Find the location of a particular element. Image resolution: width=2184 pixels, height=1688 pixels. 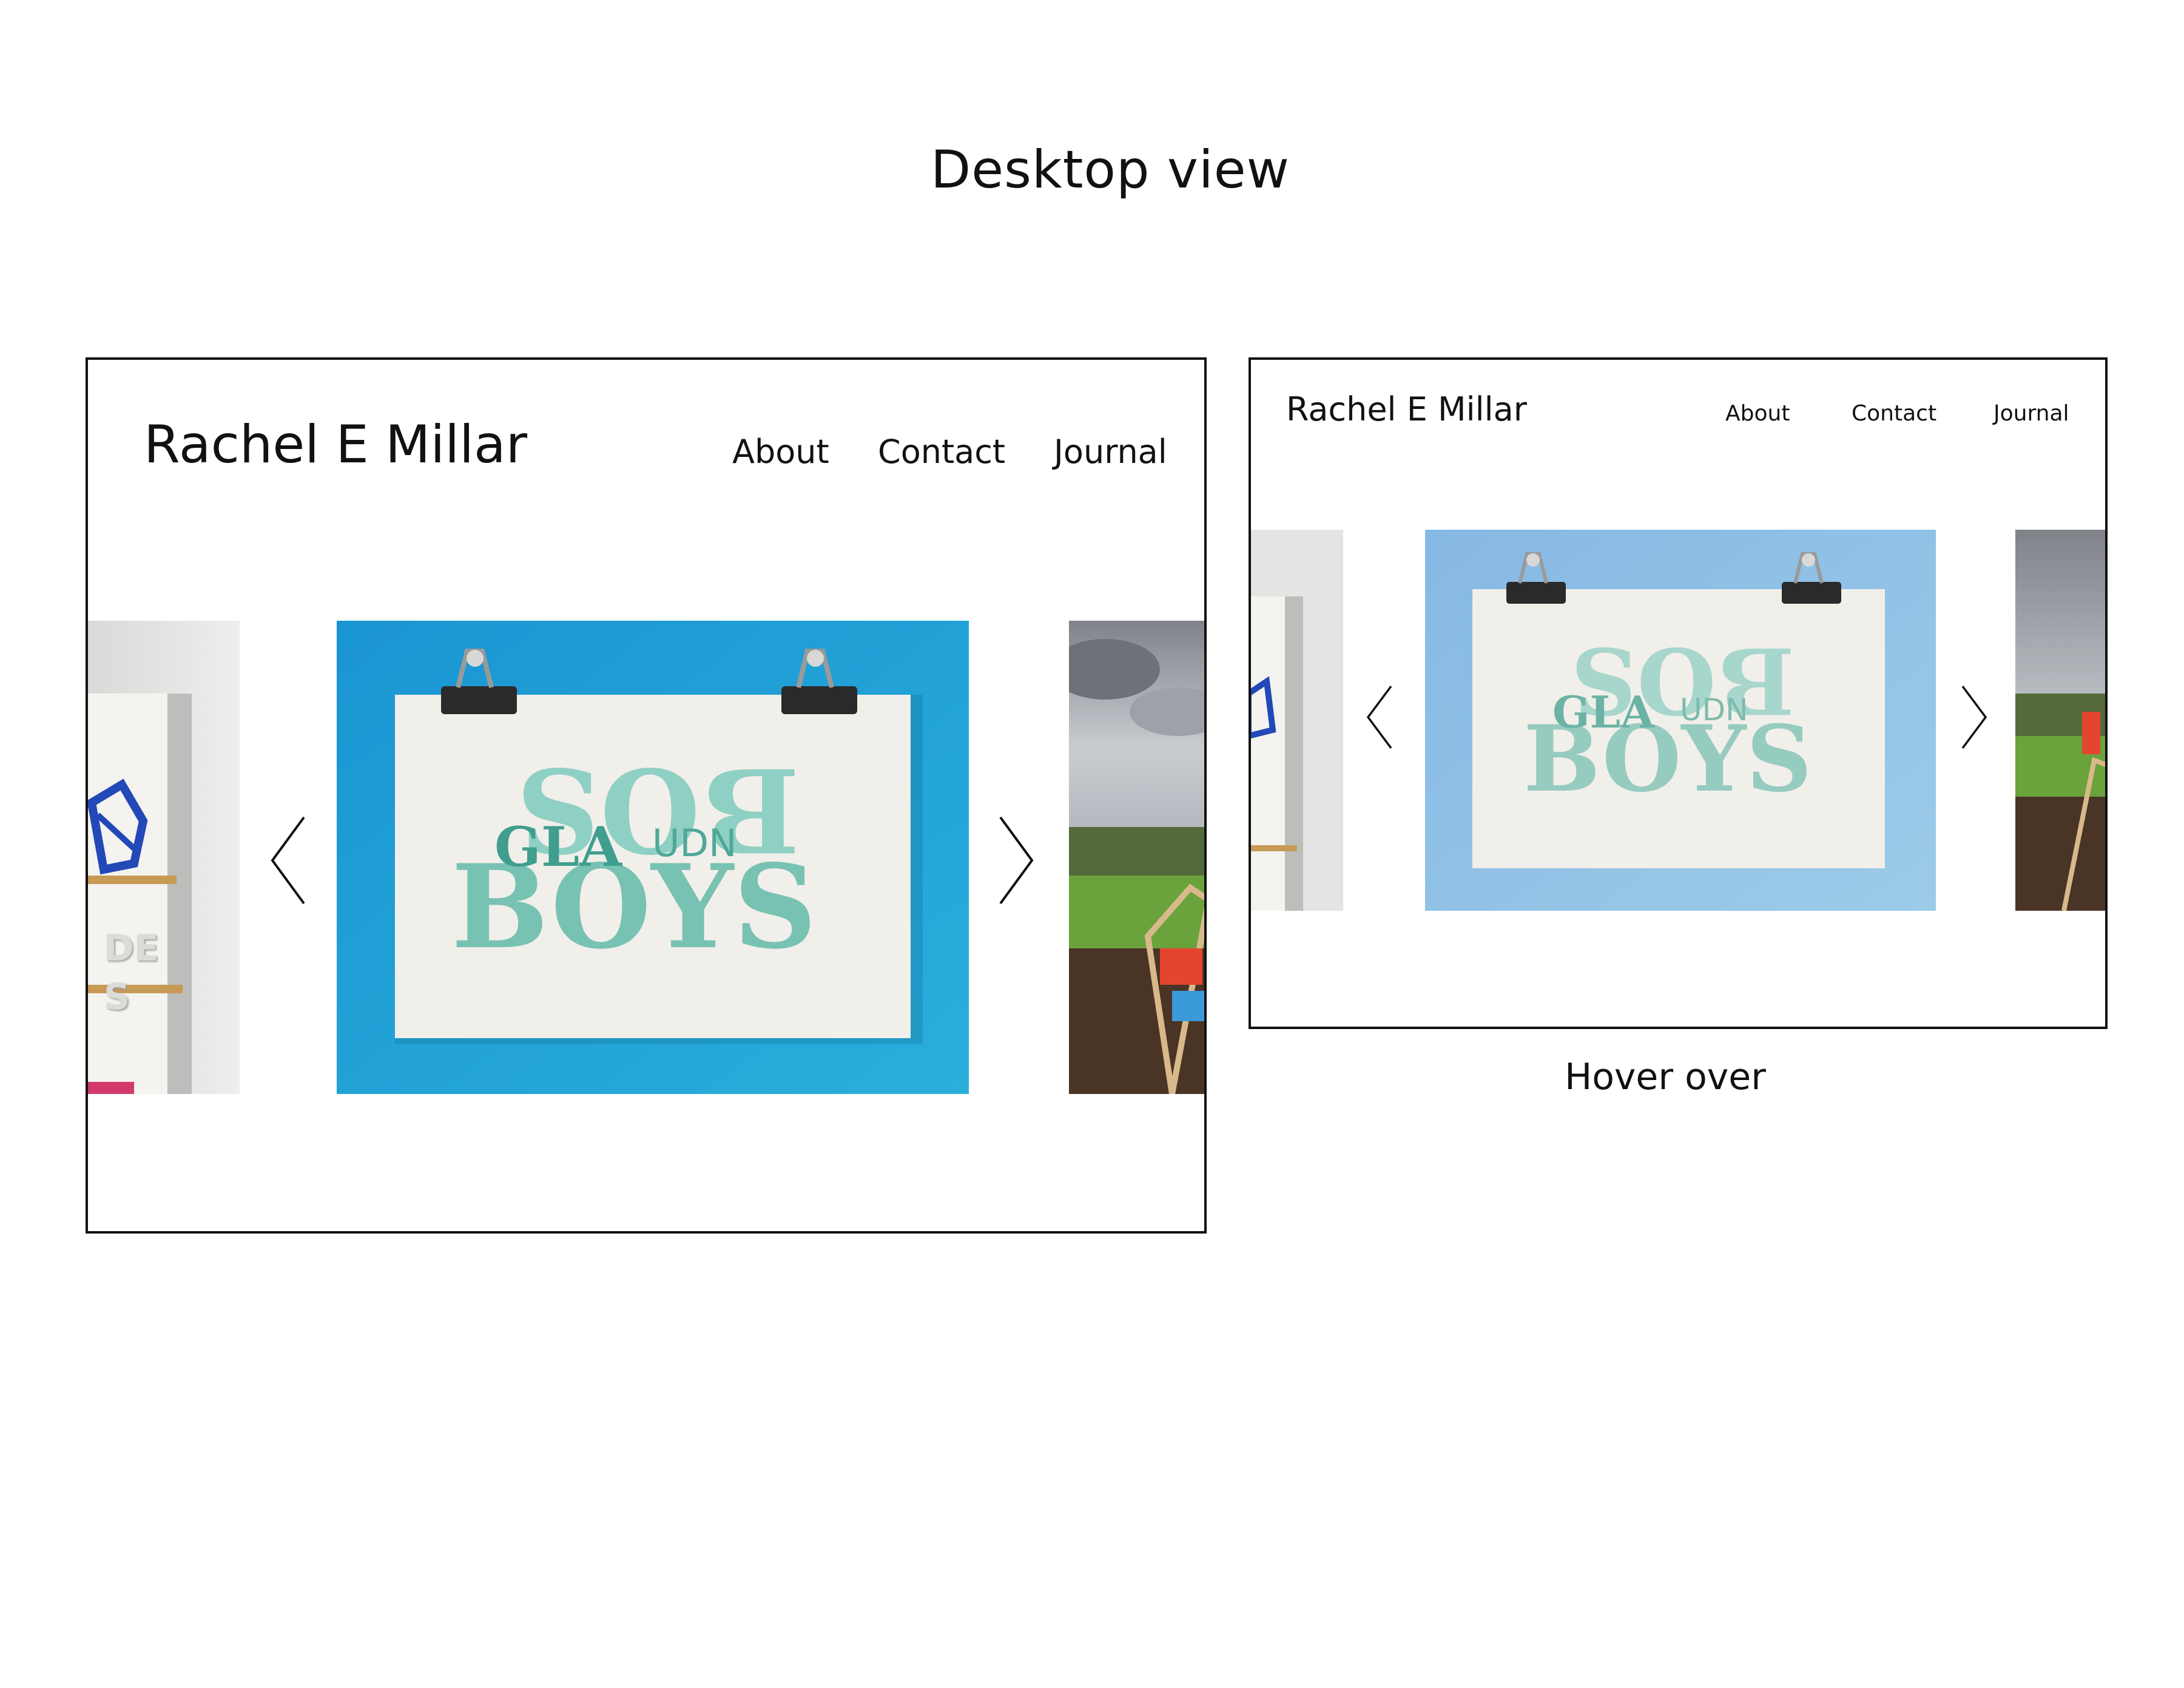

prev-slide-letters: DE S is located at coordinates (131, 972).